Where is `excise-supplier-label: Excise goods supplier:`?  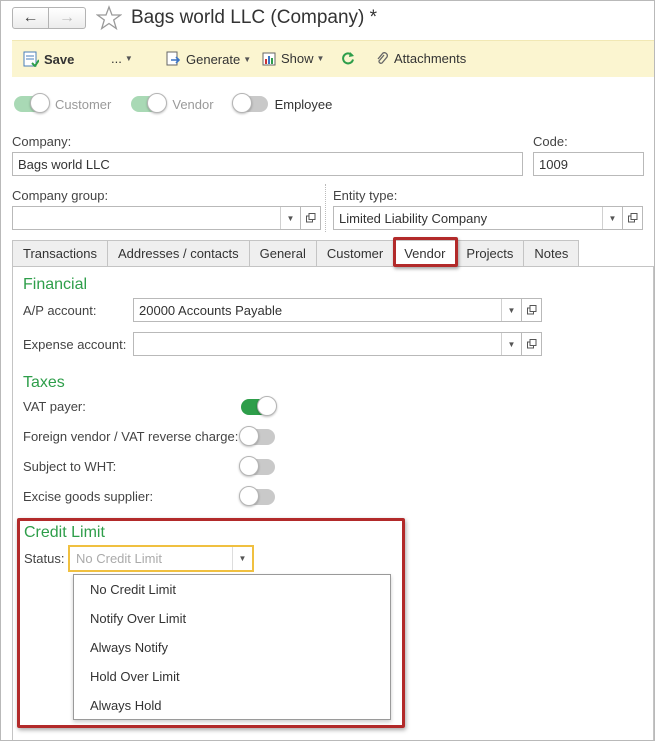
excise-supplier-label: Excise goods supplier: is located at coordinates (88, 496).